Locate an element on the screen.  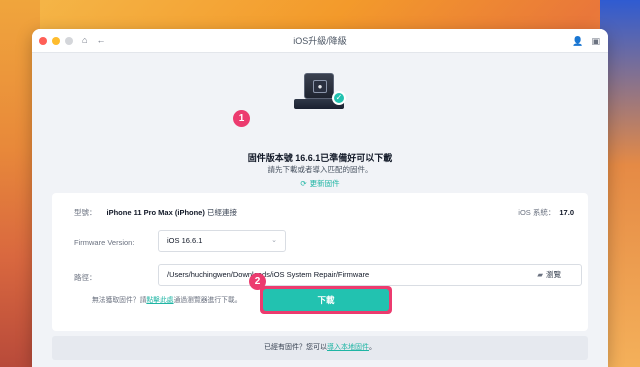
page-title: 固件版本號 16.6.1已準備好可以下載 is located at coordinates (320, 158).